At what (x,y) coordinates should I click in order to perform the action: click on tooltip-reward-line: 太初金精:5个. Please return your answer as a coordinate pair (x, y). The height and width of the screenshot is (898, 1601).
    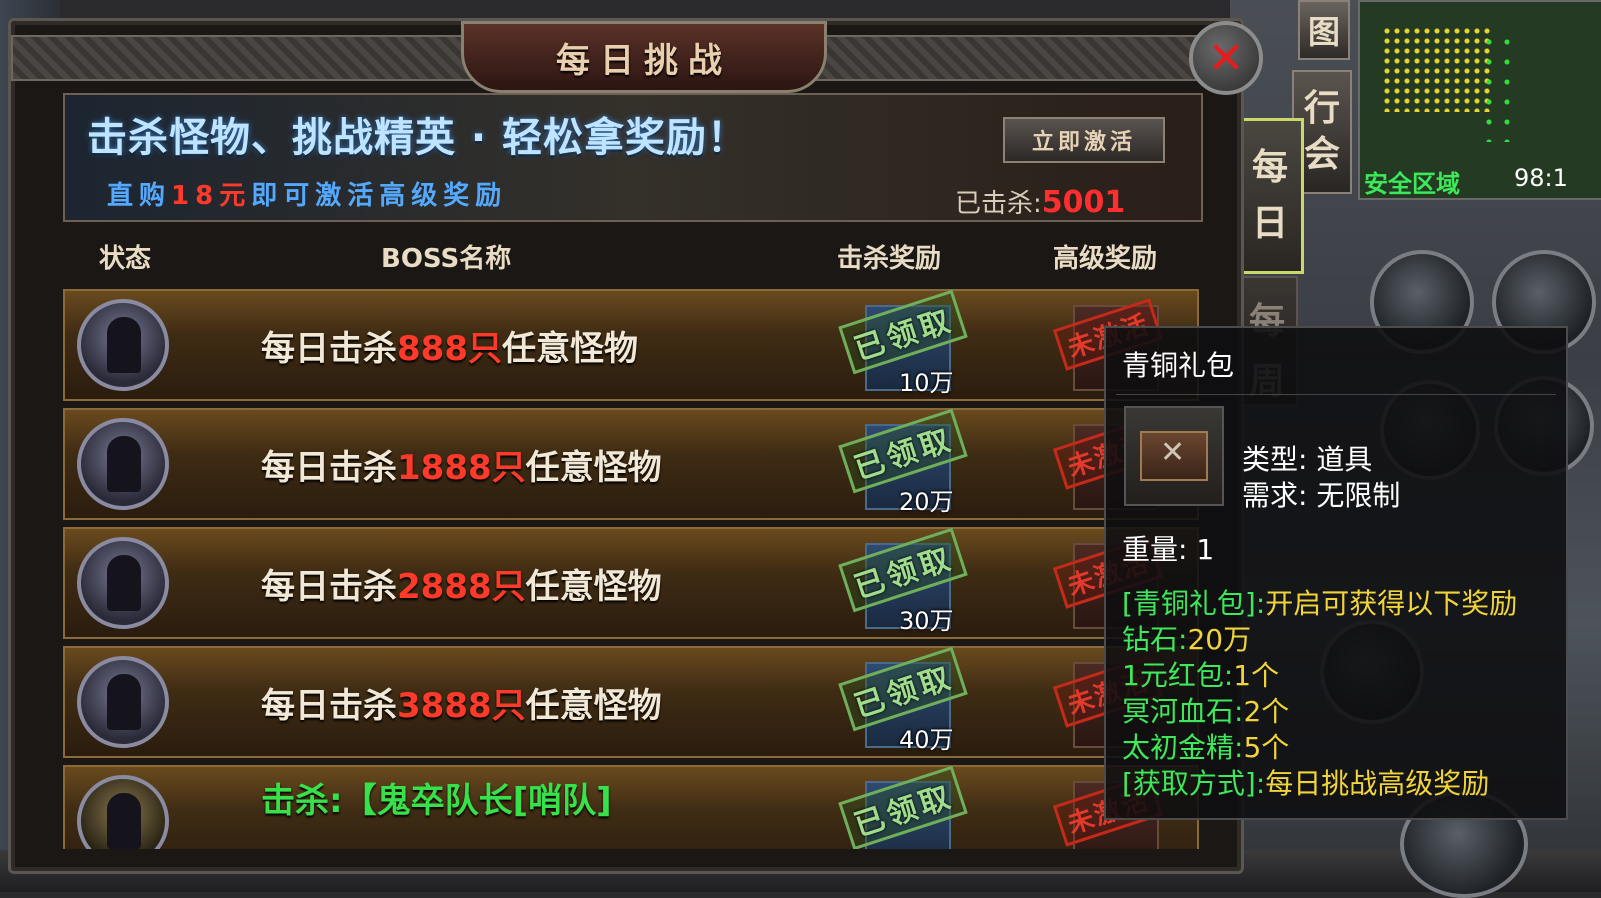
    Looking at the image, I should click on (1205, 746).